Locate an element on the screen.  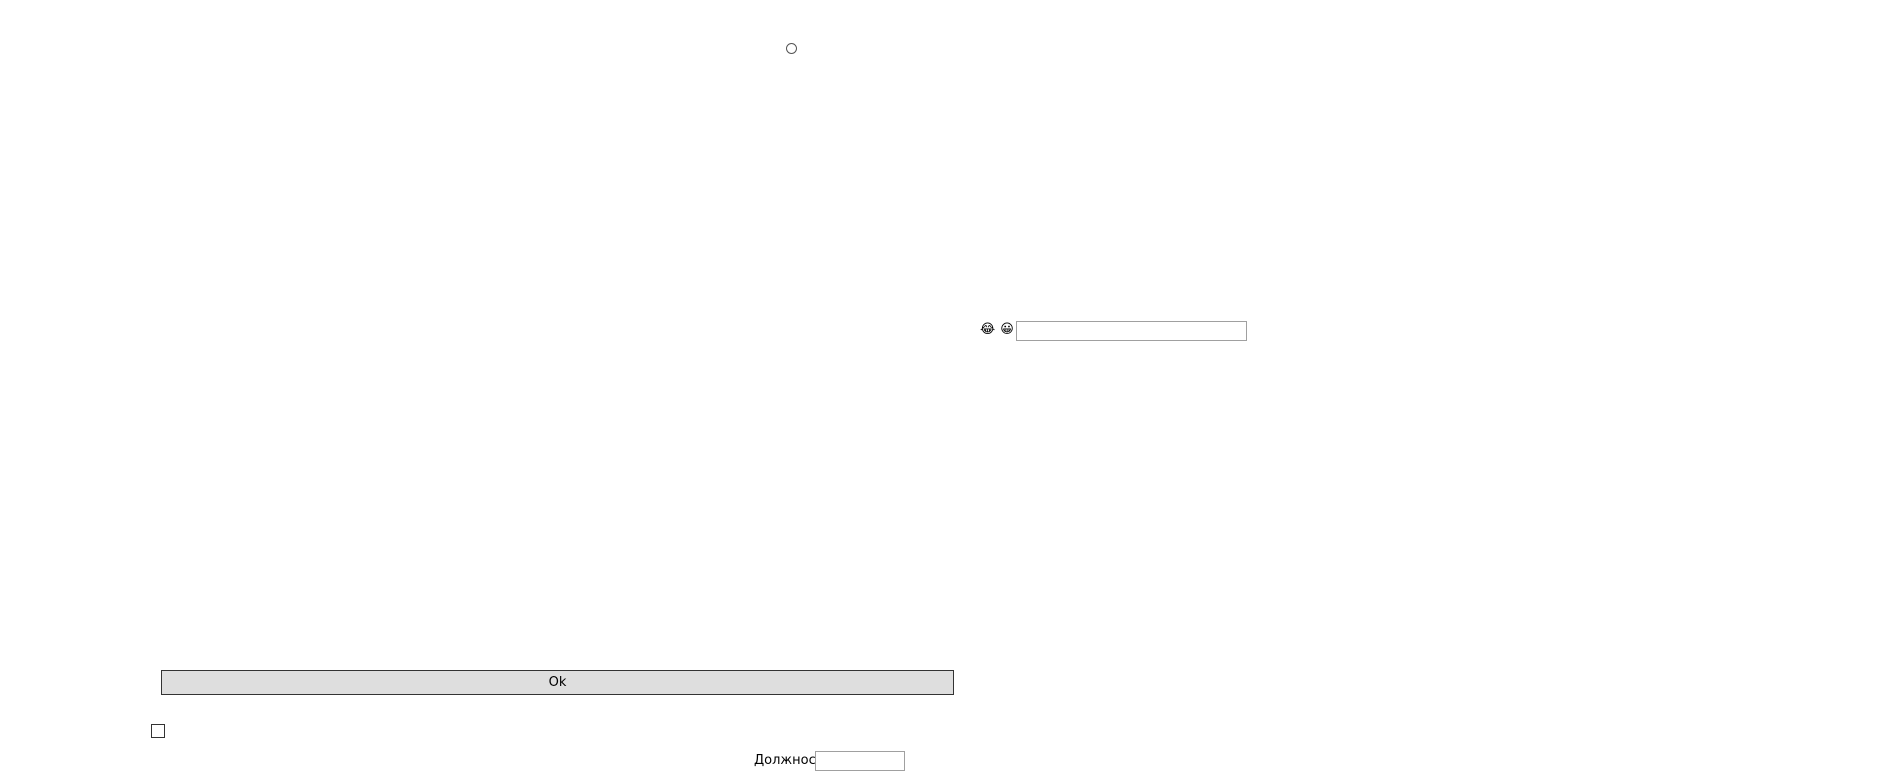
checkbox is located at coordinates (158, 731).